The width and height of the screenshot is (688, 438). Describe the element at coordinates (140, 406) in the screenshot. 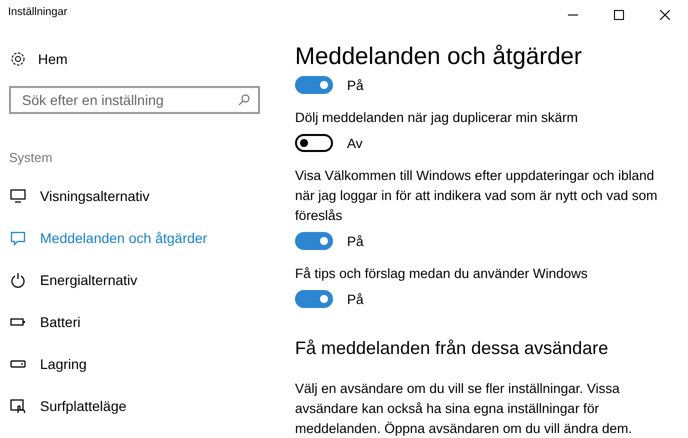

I see `sidebar-item: Surfplatteläge` at that location.